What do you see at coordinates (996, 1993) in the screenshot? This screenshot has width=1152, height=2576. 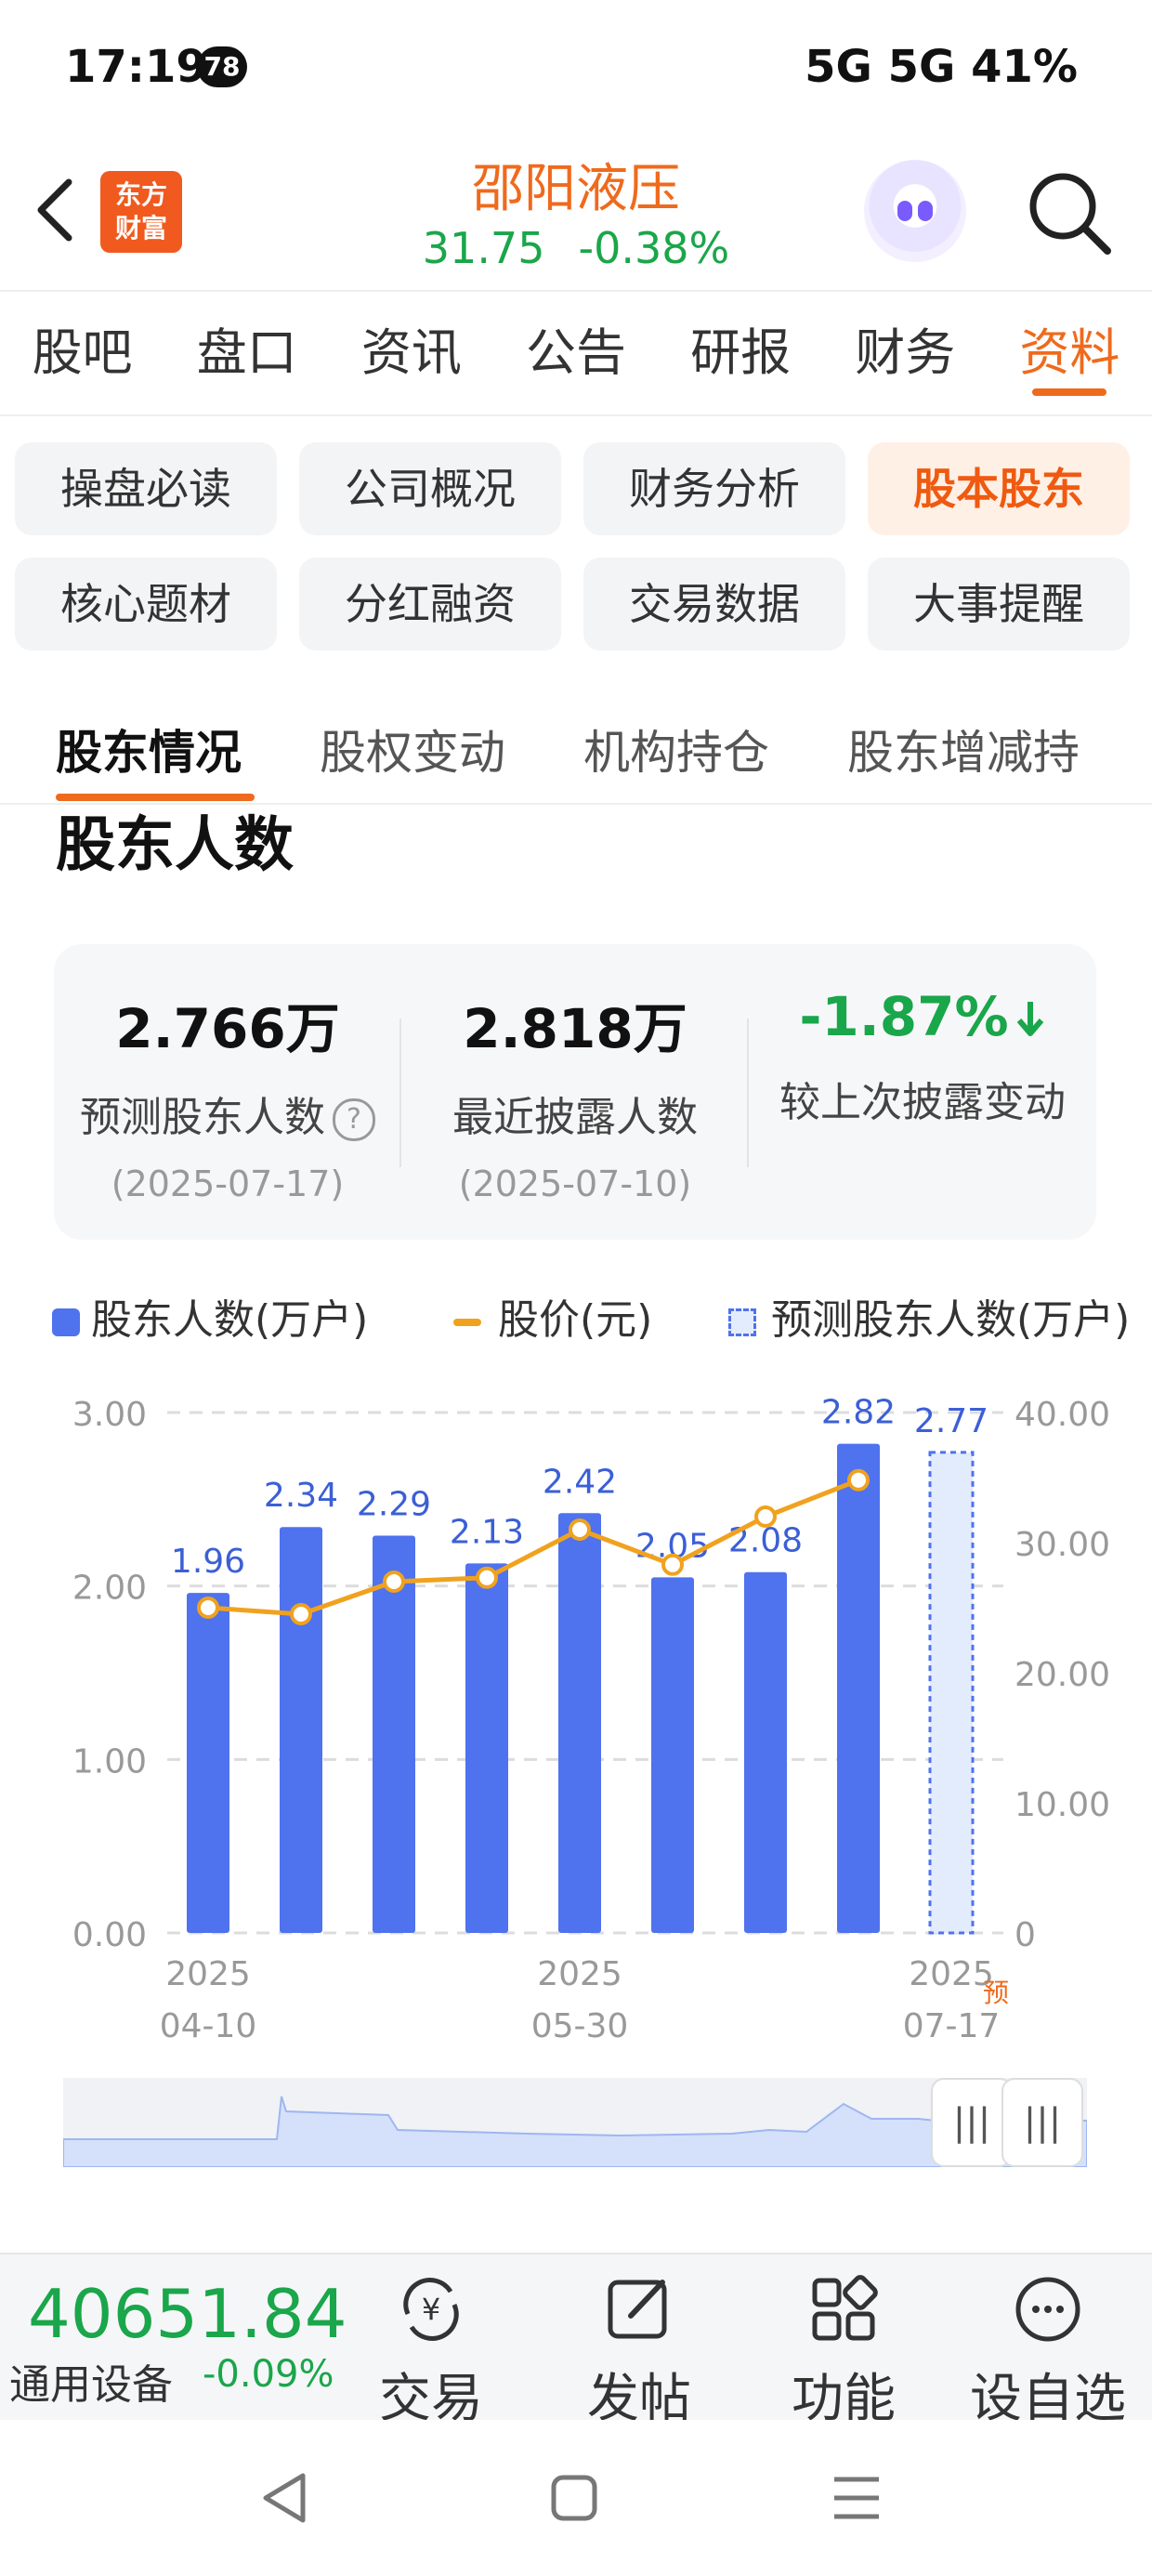 I see `forecast-marker: 预` at bounding box center [996, 1993].